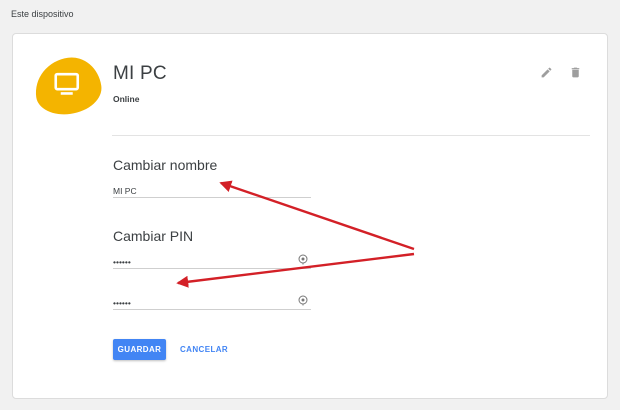  What do you see at coordinates (165, 165) in the screenshot?
I see `rename-title: Cambiar nombre` at bounding box center [165, 165].